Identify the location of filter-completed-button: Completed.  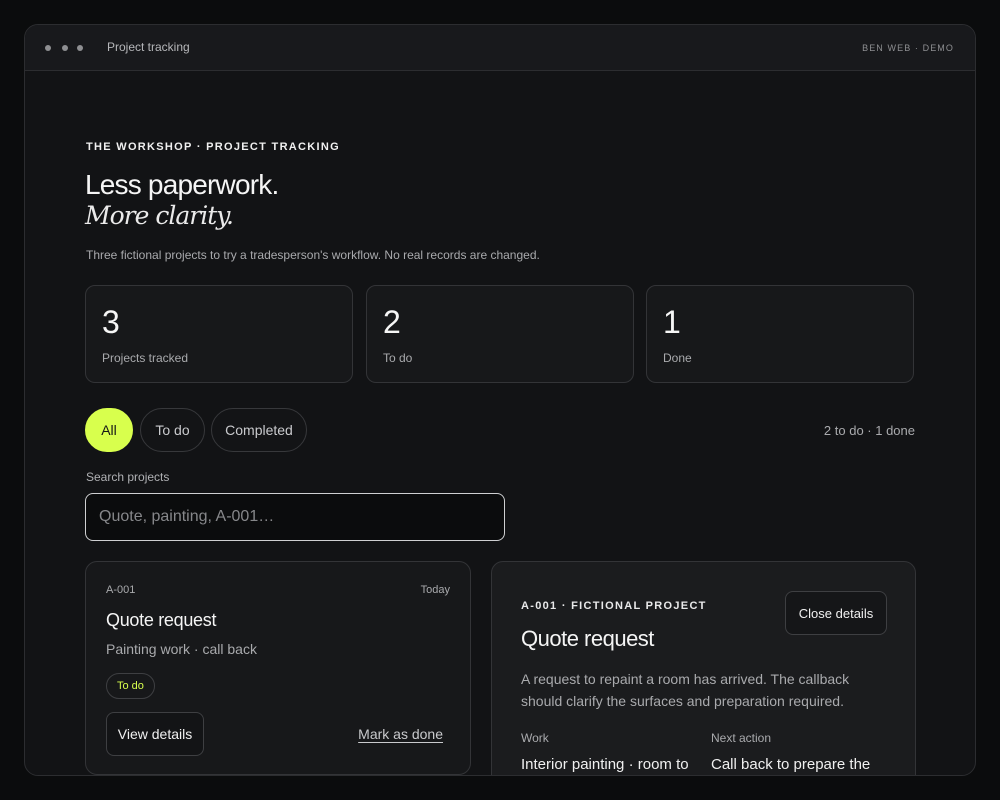
(259, 430).